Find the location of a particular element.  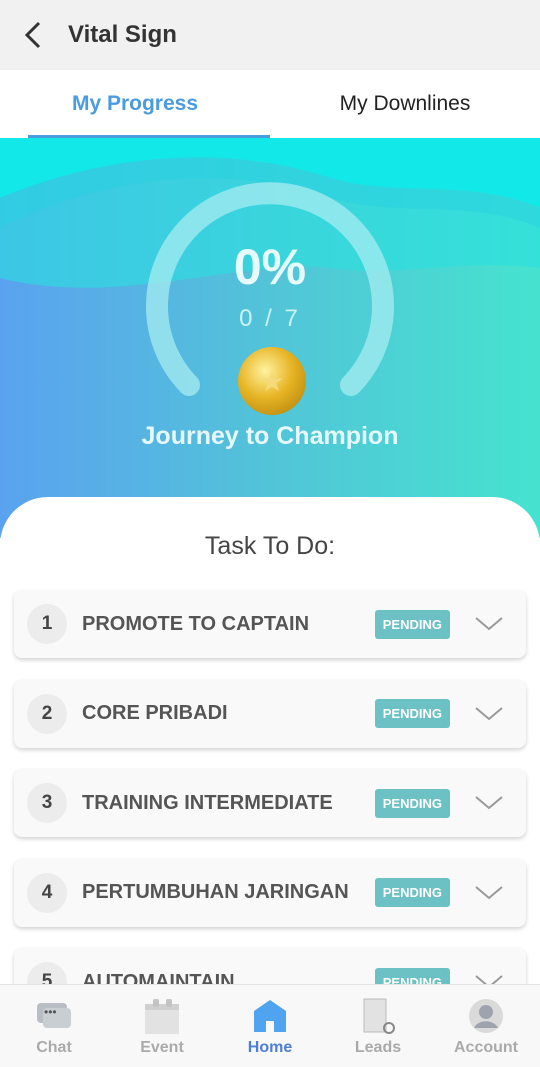

task-number: 4 is located at coordinates (47, 892).